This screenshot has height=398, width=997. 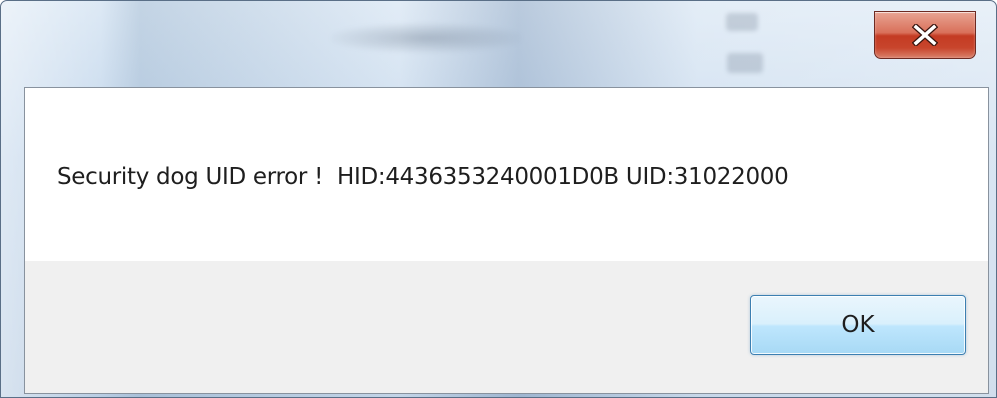 What do you see at coordinates (426, 38) in the screenshot?
I see `titlebar-blurred-title` at bounding box center [426, 38].